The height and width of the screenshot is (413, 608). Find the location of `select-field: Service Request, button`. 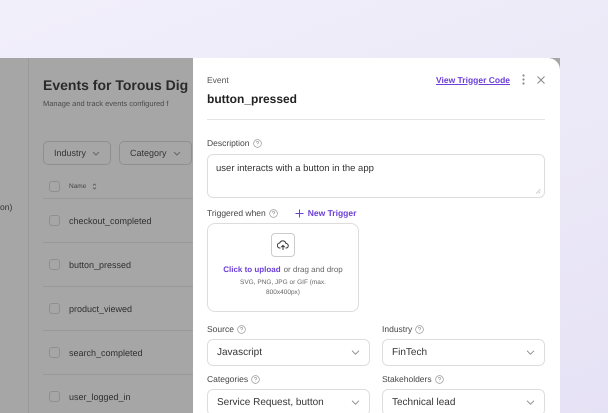

select-field: Service Request, button is located at coordinates (288, 401).